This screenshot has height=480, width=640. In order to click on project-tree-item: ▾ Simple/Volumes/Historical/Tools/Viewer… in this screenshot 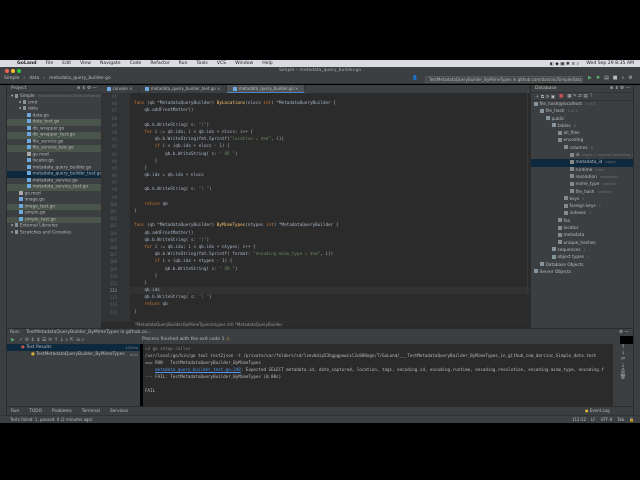, I will do `click(58, 96)`.